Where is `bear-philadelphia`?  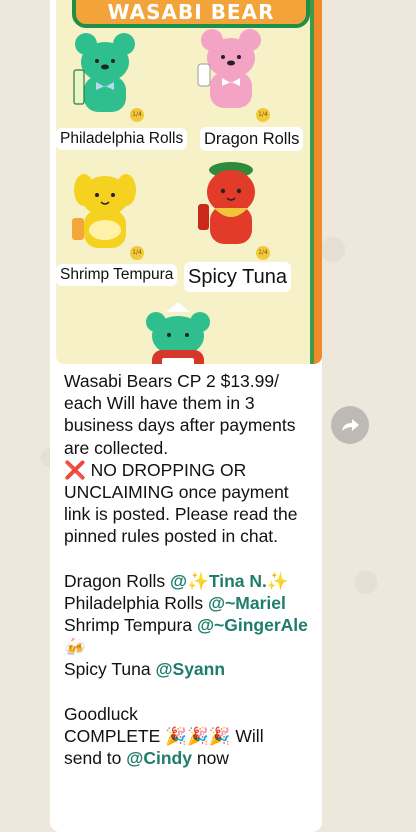 bear-philadelphia is located at coordinates (105, 75).